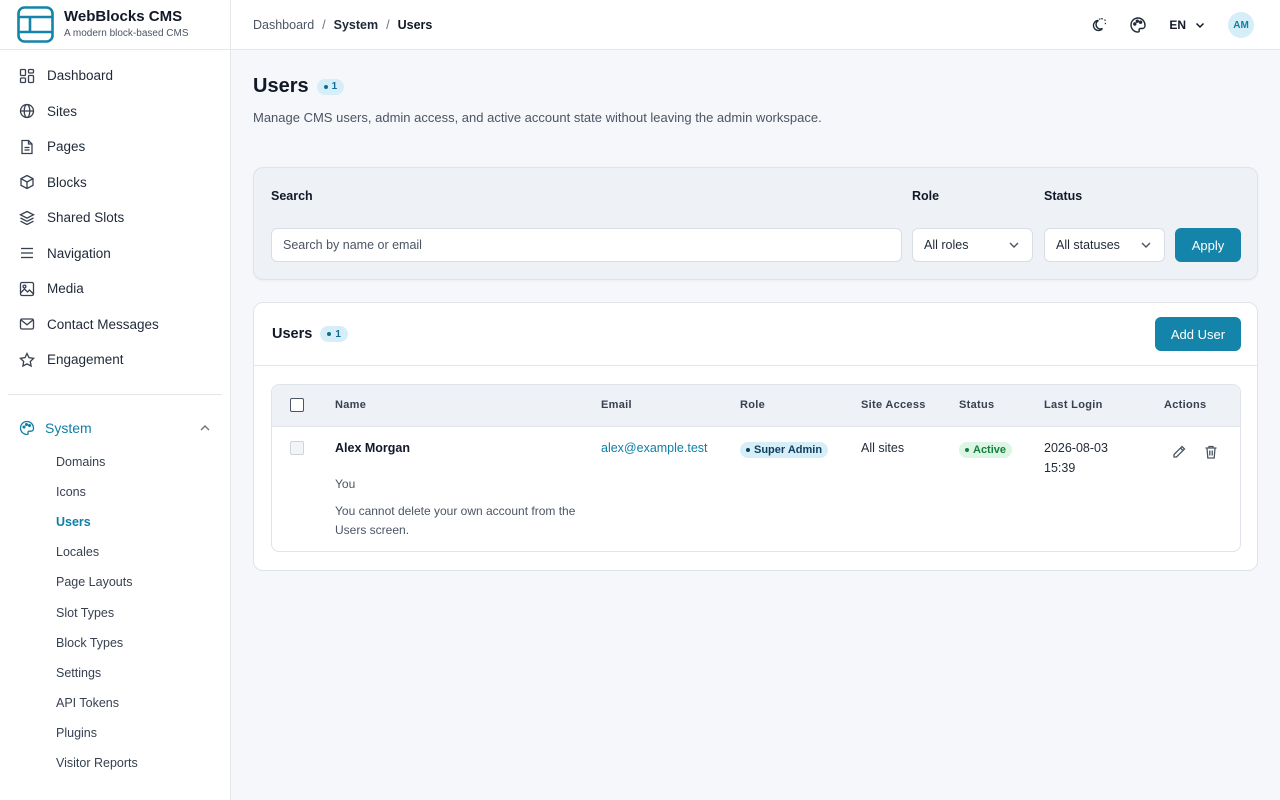  I want to click on sidebar-item-block-types: Block Types, so click(115, 643).